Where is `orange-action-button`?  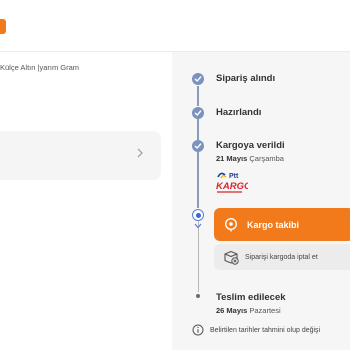
orange-action-button is located at coordinates (3, 26).